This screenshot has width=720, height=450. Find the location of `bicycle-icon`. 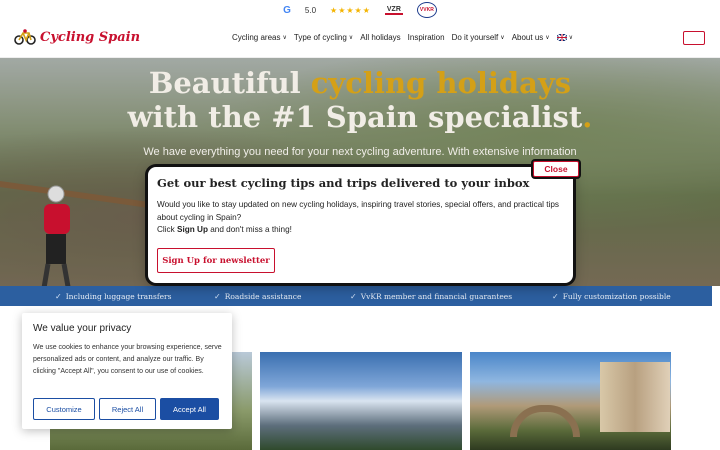

bicycle-icon is located at coordinates (25, 37).